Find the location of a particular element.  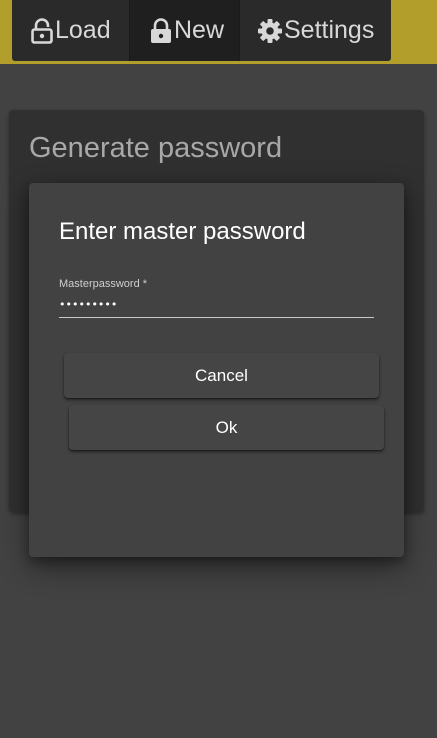

nav-new-button: New is located at coordinates (184, 30).